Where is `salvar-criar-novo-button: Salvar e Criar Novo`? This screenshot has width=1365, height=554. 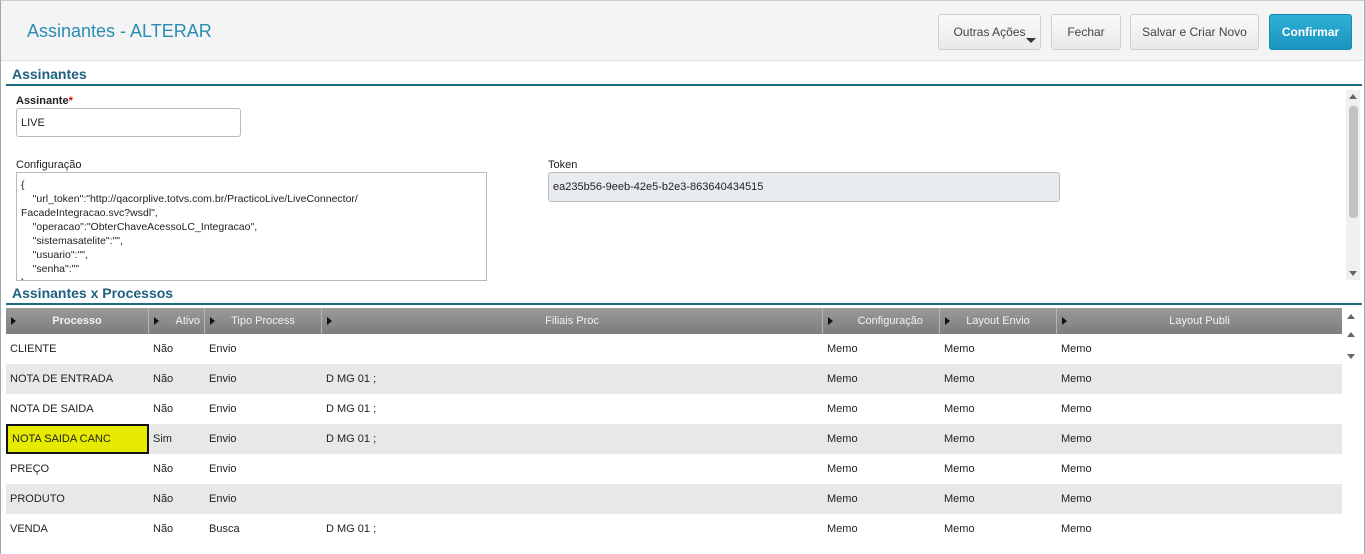
salvar-criar-novo-button: Salvar e Criar Novo is located at coordinates (1194, 32).